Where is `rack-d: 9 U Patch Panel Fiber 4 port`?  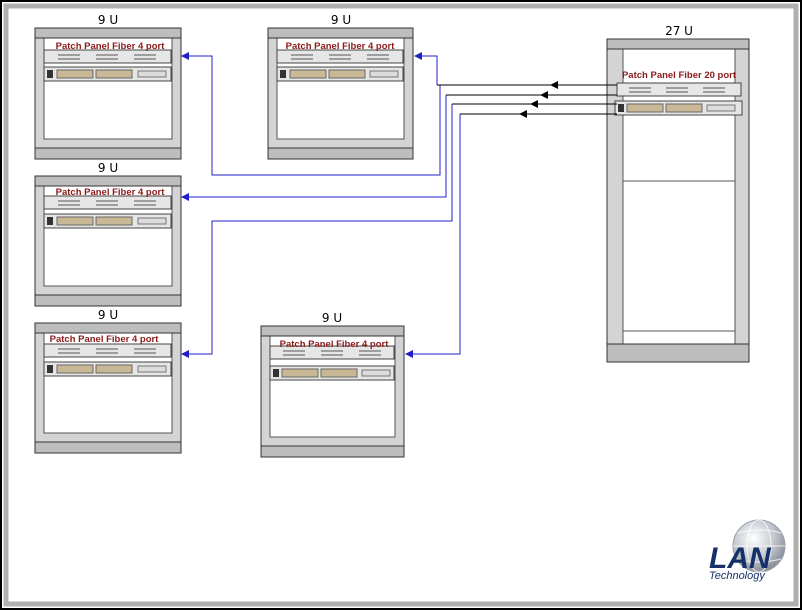 rack-d: 9 U Patch Panel Fiber 4 port is located at coordinates (108, 381).